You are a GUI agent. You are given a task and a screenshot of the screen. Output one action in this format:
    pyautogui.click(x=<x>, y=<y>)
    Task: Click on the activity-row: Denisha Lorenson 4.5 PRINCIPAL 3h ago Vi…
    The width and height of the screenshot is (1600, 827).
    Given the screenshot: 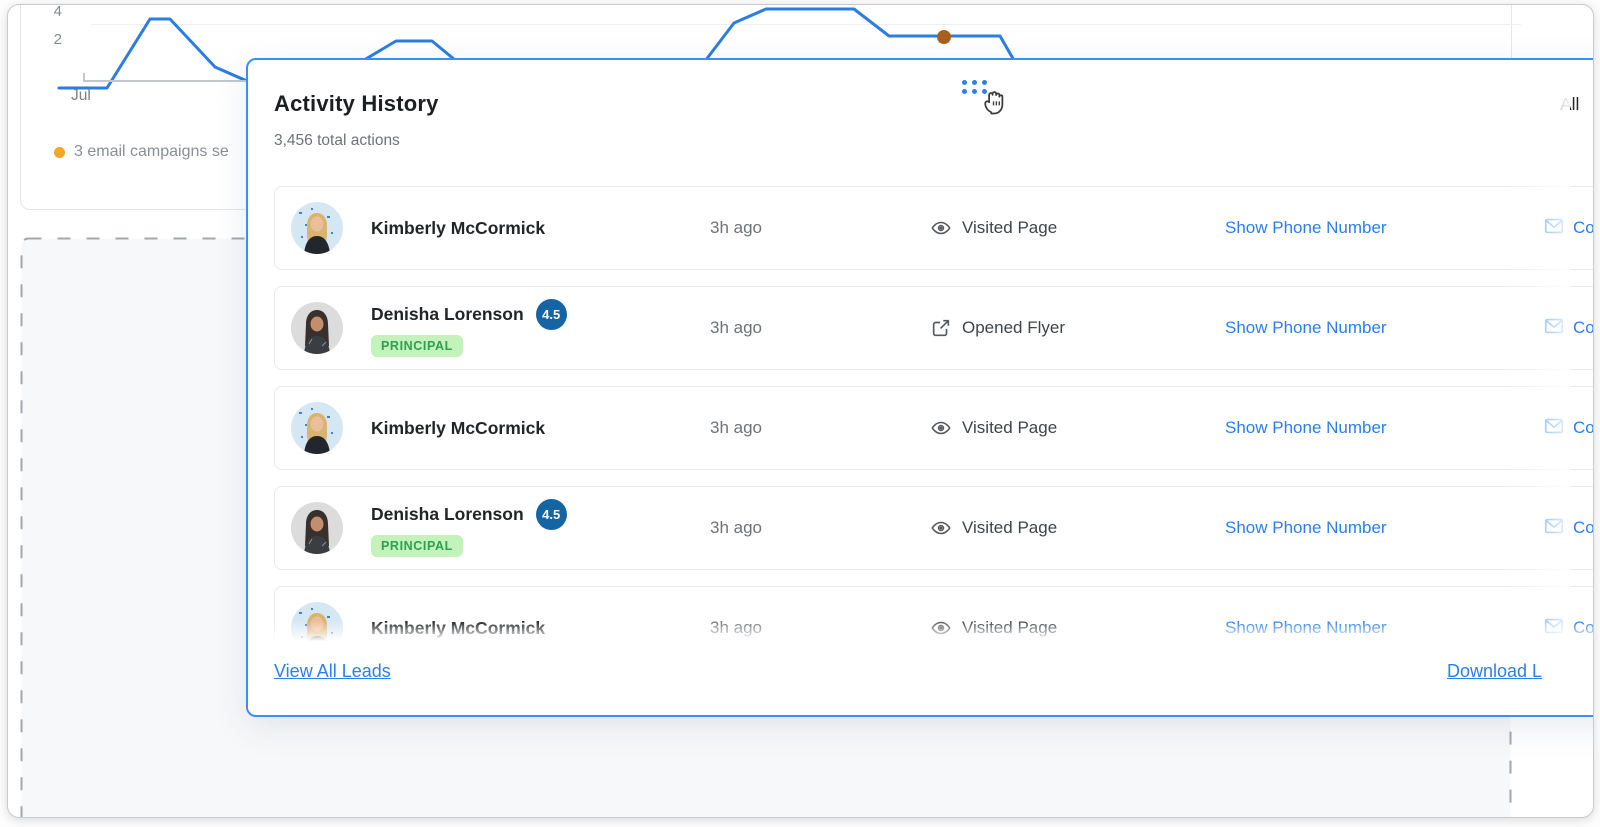 What is the action you would take?
    pyautogui.click(x=933, y=528)
    